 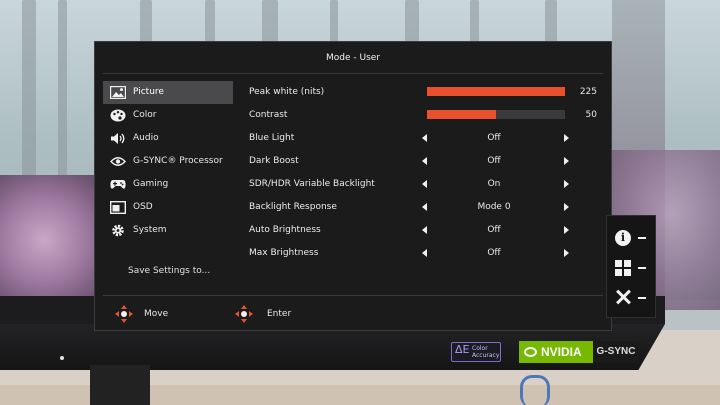 What do you see at coordinates (145, 115) in the screenshot?
I see `nav-item-label: Color` at bounding box center [145, 115].